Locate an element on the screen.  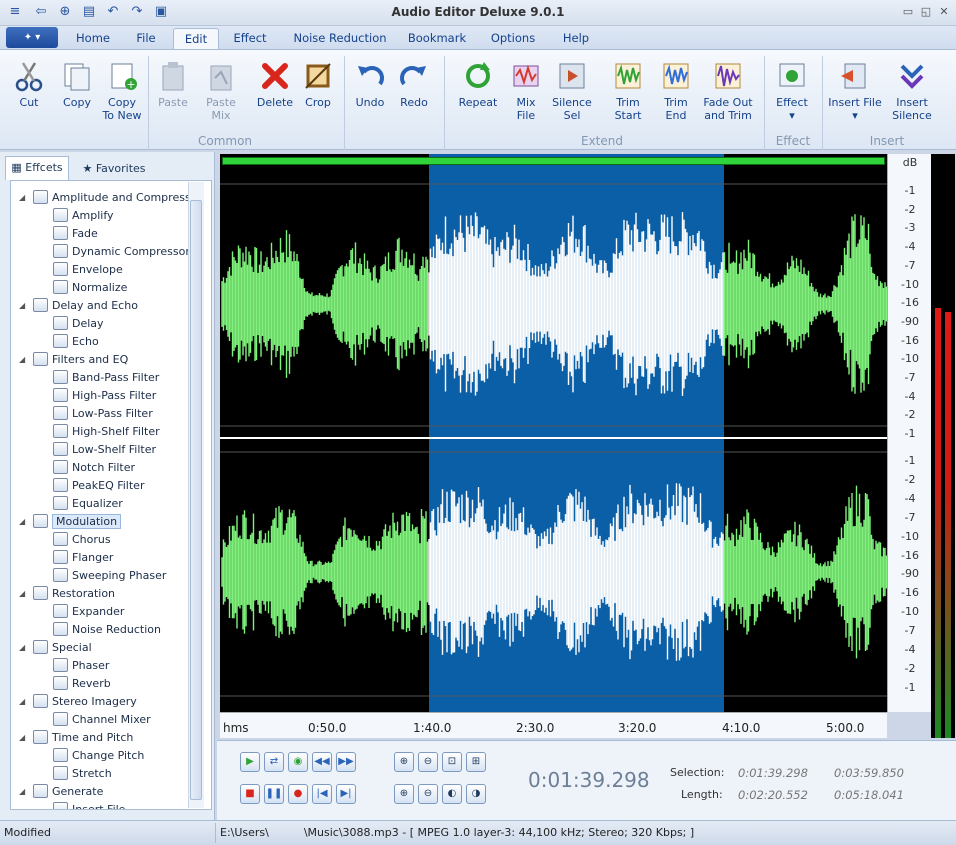
tree-category: Restoration is located at coordinates (74, 594).